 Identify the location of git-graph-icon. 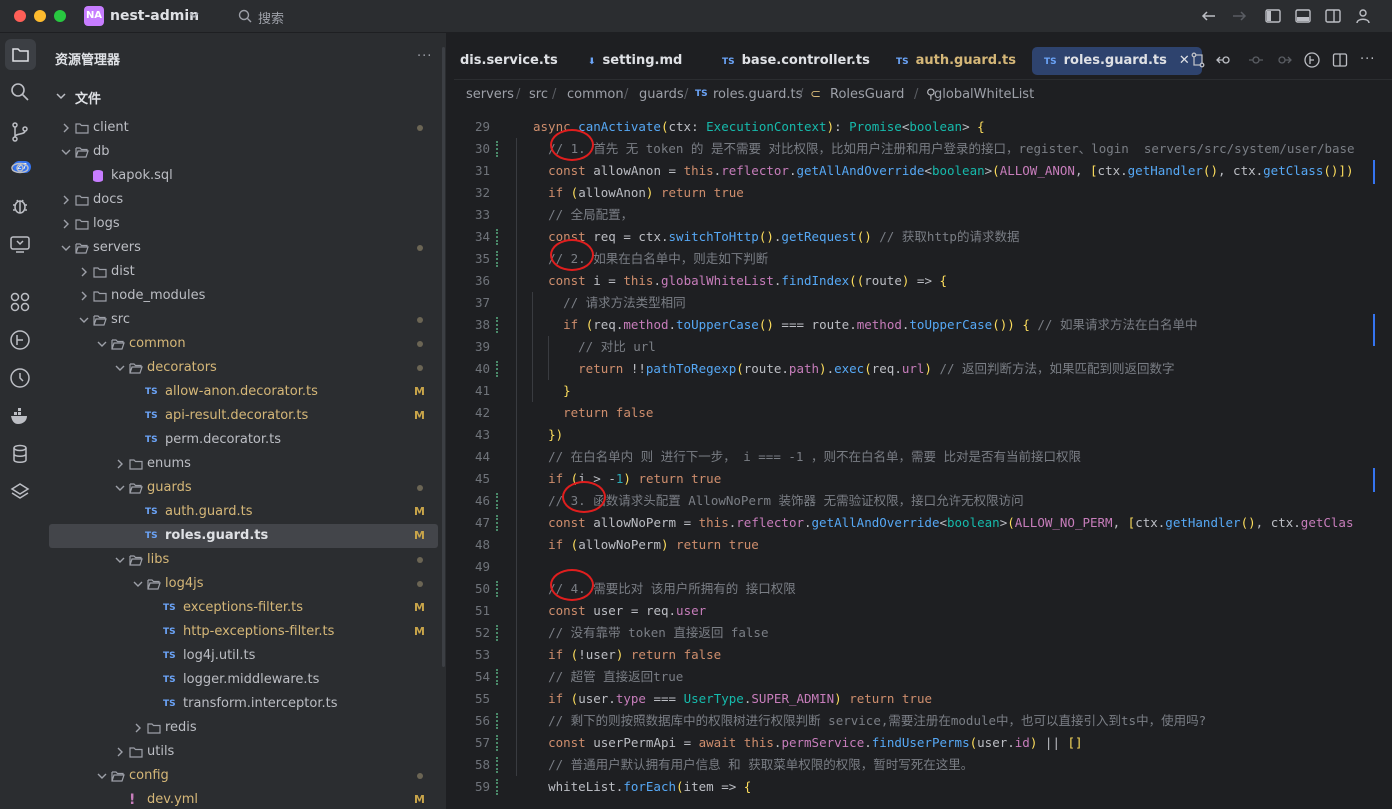
(1312, 60).